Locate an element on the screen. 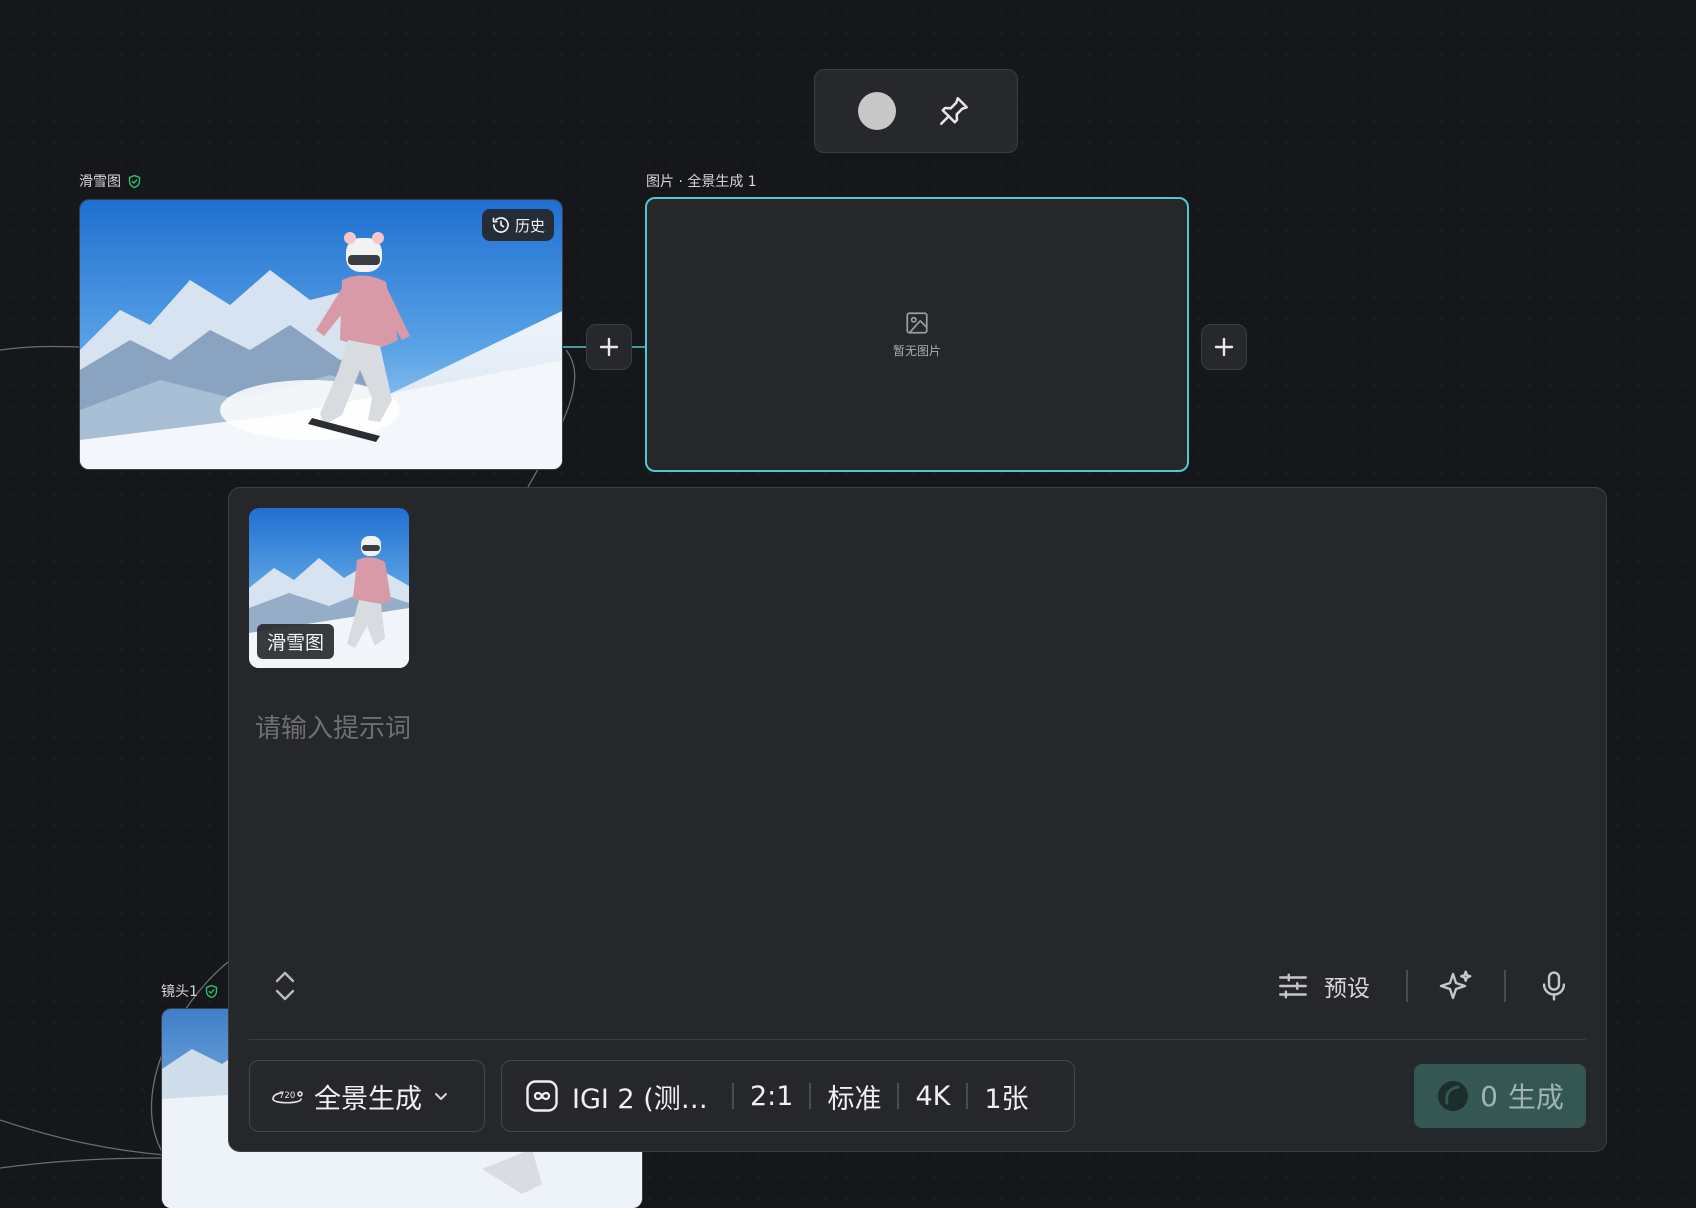 This screenshot has width=1696, height=1208. quality-setting: 标准 is located at coordinates (854, 1096).